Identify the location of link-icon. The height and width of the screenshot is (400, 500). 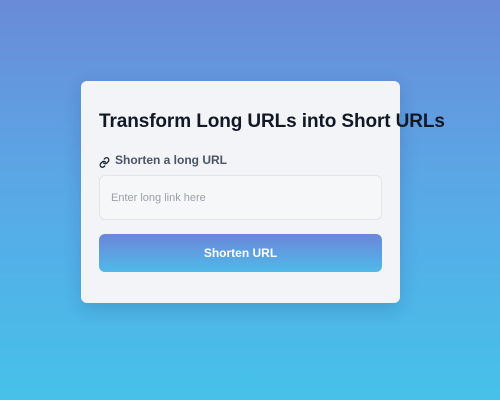
(104, 161).